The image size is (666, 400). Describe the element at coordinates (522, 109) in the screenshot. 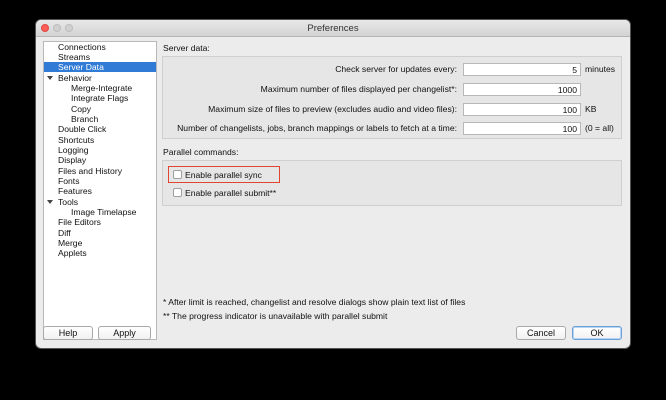

I see `max-preview-size-field: 100` at that location.